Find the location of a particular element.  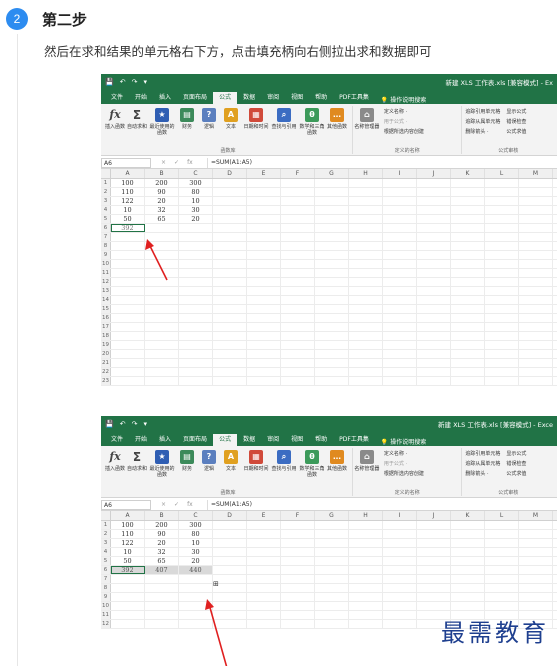

row-header: 19 is located at coordinates (106, 345).